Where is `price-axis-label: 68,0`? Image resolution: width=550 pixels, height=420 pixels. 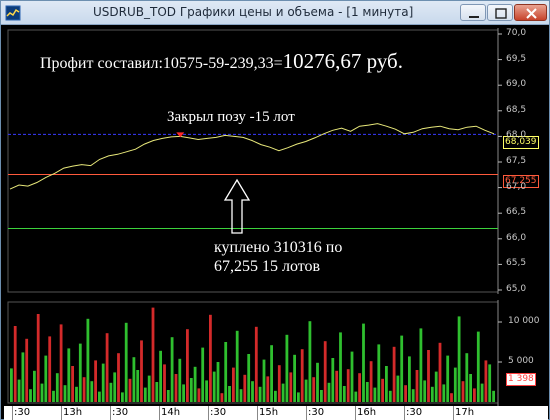
price-axis-label: 68,0 is located at coordinates (516, 135).